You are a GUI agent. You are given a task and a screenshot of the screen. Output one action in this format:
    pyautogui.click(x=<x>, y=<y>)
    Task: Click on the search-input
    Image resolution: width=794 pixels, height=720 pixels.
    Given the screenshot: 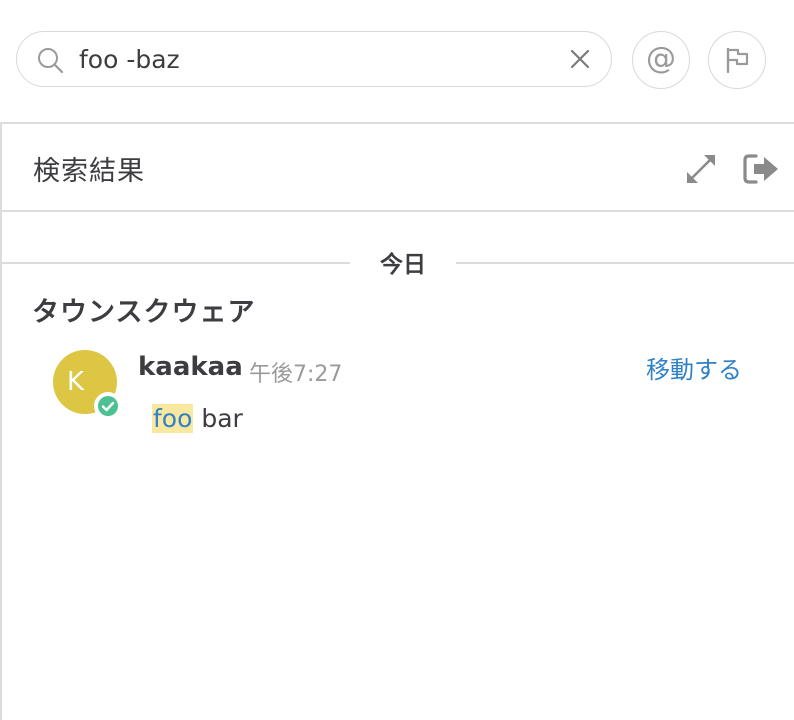 What is the action you would take?
    pyautogui.click(x=314, y=59)
    